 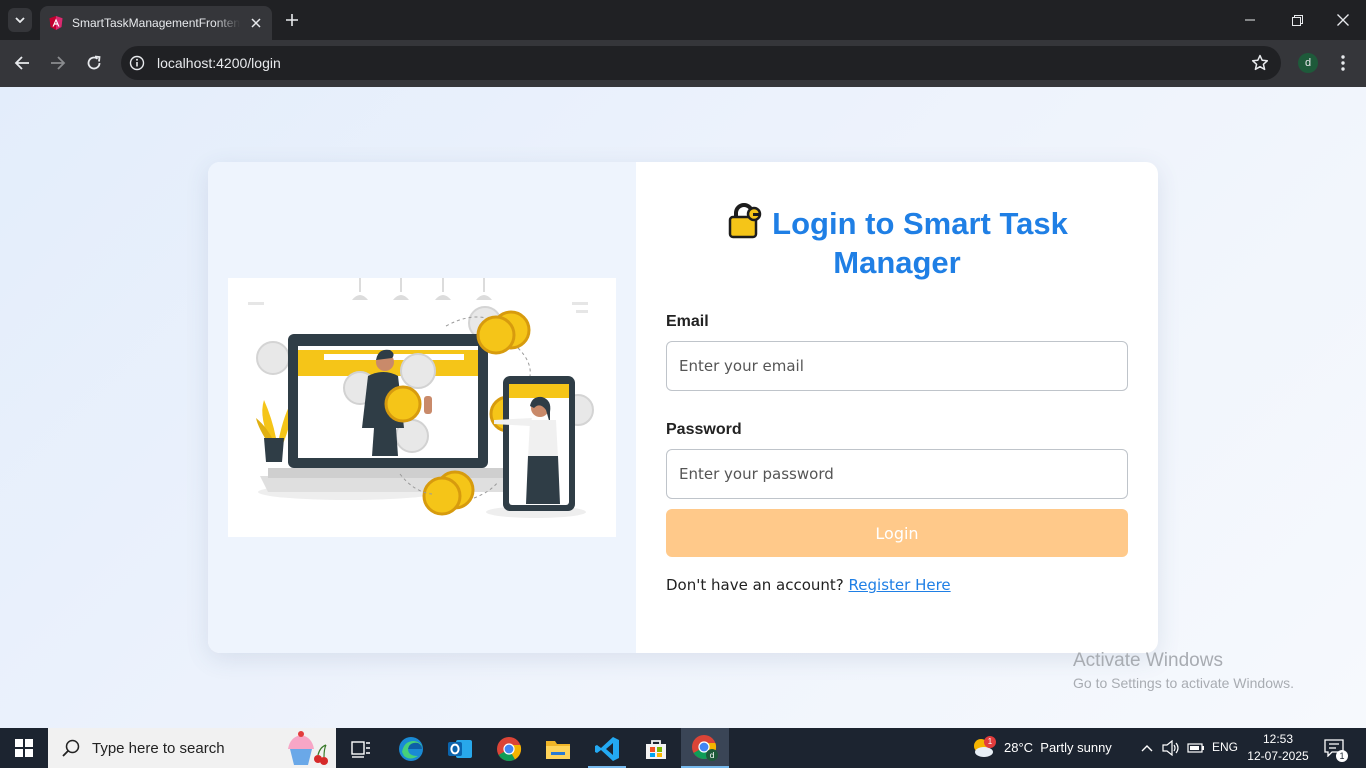 I want to click on tab-close-button, so click(x=256, y=23).